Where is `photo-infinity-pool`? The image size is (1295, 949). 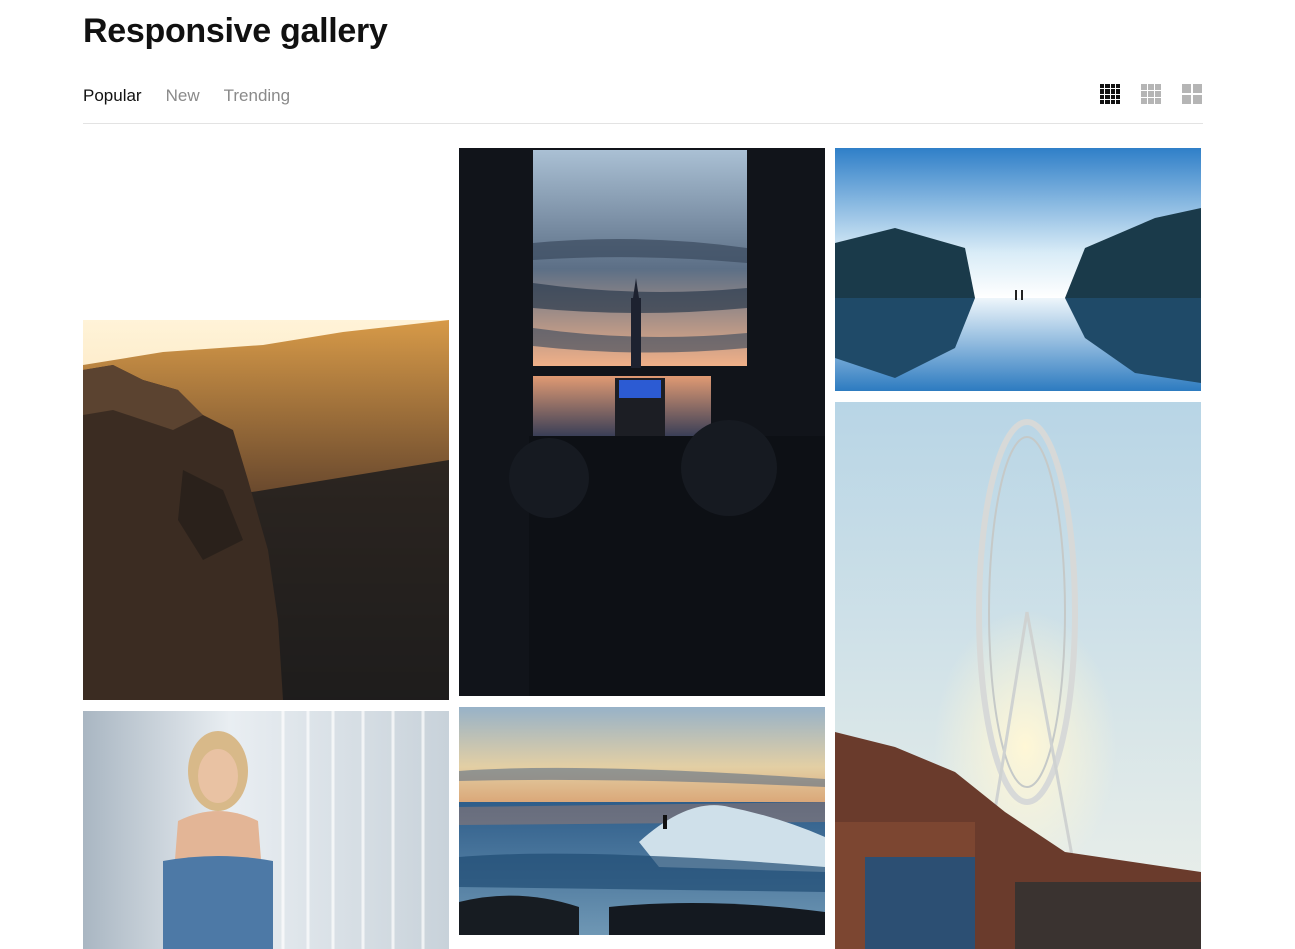
photo-infinity-pool is located at coordinates (1018, 269).